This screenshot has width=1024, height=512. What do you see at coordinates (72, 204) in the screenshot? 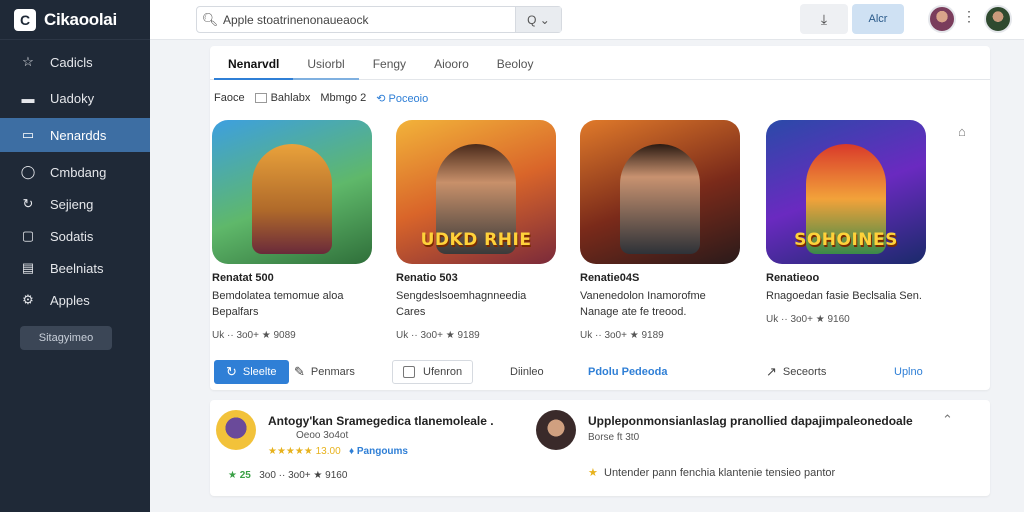
I see `sidebar-item-label: Sejieng` at bounding box center [72, 204].